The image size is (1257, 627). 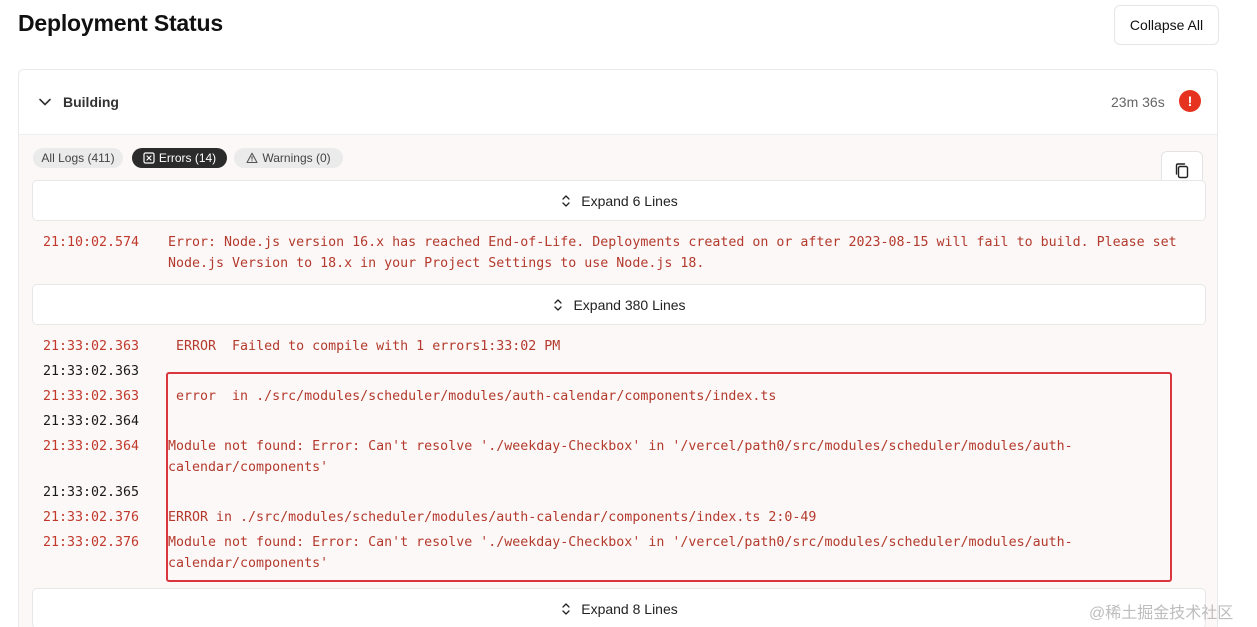 What do you see at coordinates (91, 102) in the screenshot?
I see `build-status-label: Building` at bounding box center [91, 102].